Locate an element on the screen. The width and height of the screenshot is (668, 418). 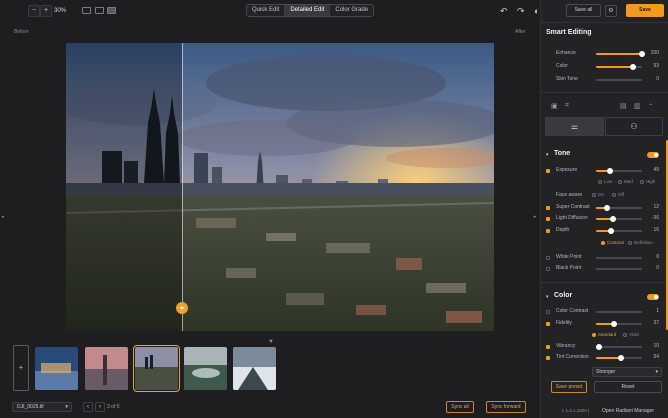
tint-correction-value: 54 is located at coordinates (651, 357).